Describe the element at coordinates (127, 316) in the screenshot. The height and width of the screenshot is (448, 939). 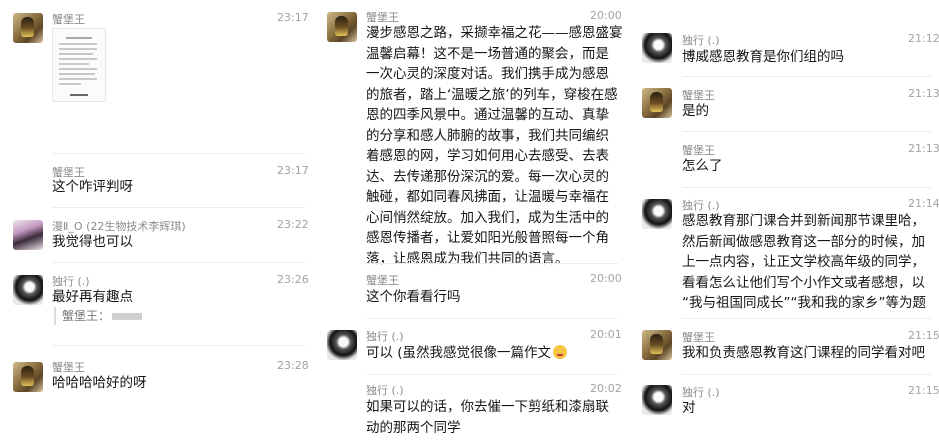
I see `quoted-content-blur` at that location.